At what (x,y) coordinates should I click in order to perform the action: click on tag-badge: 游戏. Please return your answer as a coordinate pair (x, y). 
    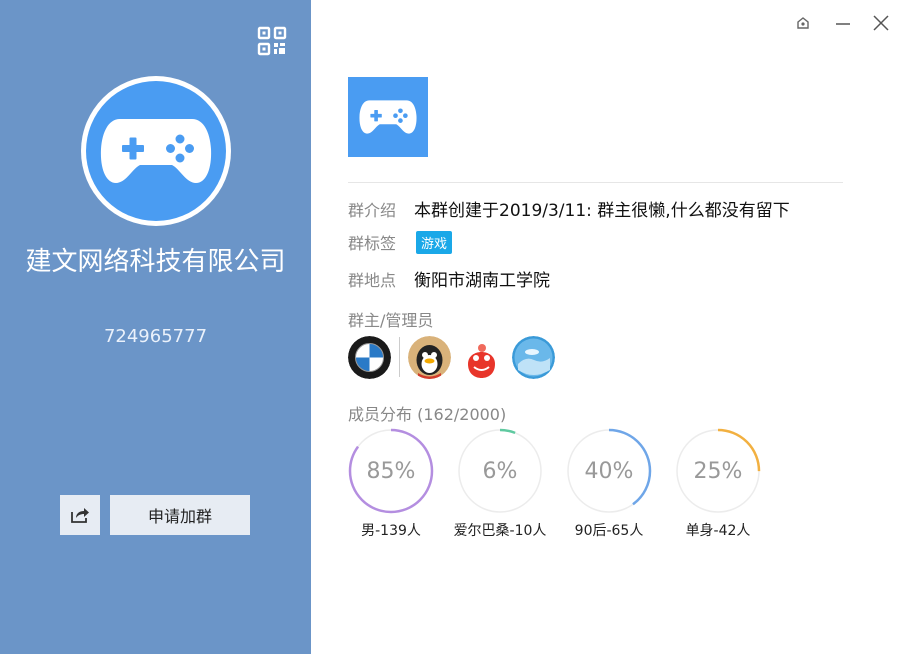
    Looking at the image, I should click on (434, 242).